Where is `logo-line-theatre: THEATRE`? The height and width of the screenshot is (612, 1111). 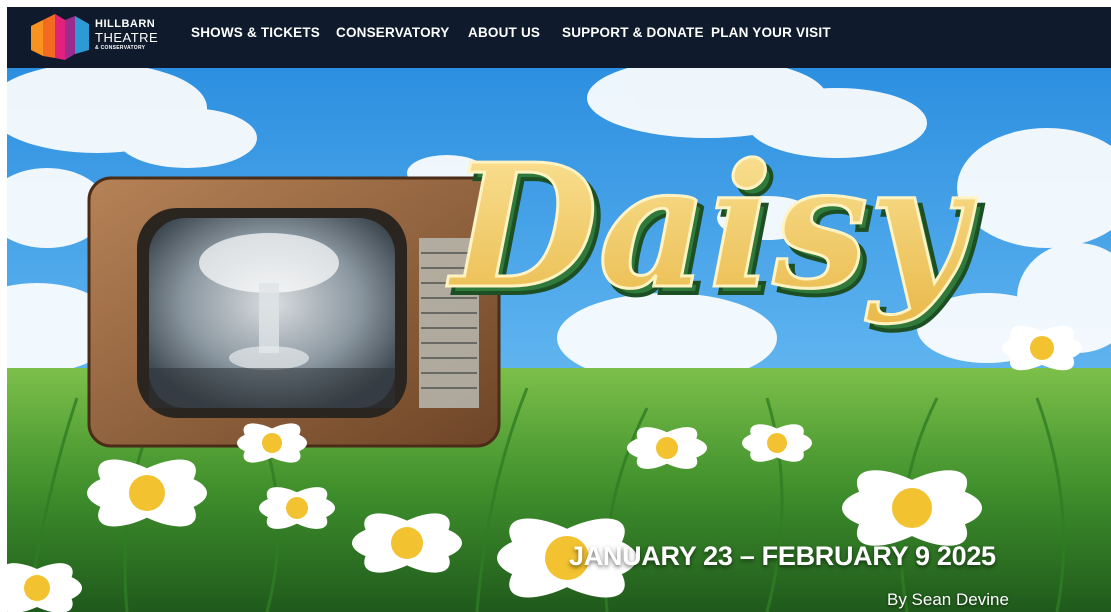
logo-line-theatre: THEATRE is located at coordinates (127, 37).